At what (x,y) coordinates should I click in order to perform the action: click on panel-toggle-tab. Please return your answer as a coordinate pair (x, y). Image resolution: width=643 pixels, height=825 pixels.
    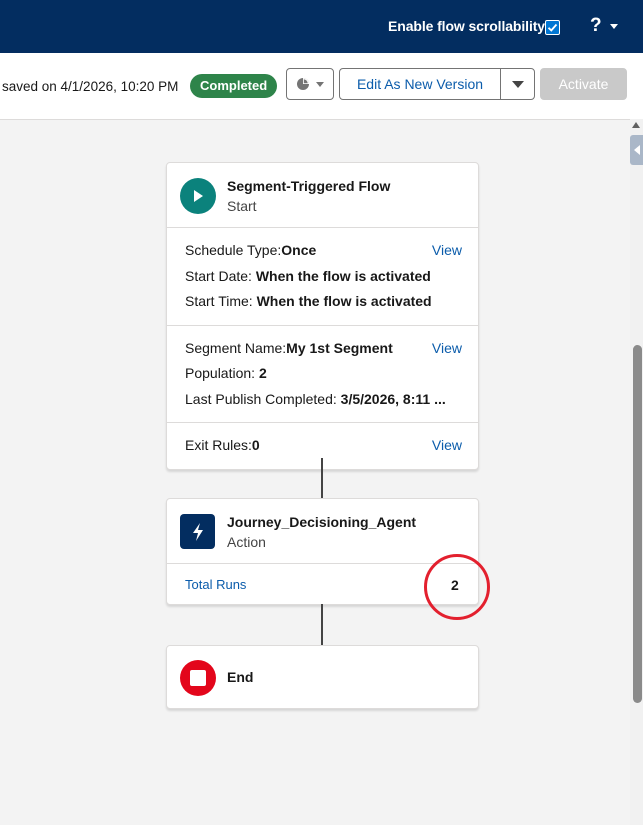
    Looking at the image, I should click on (636, 150).